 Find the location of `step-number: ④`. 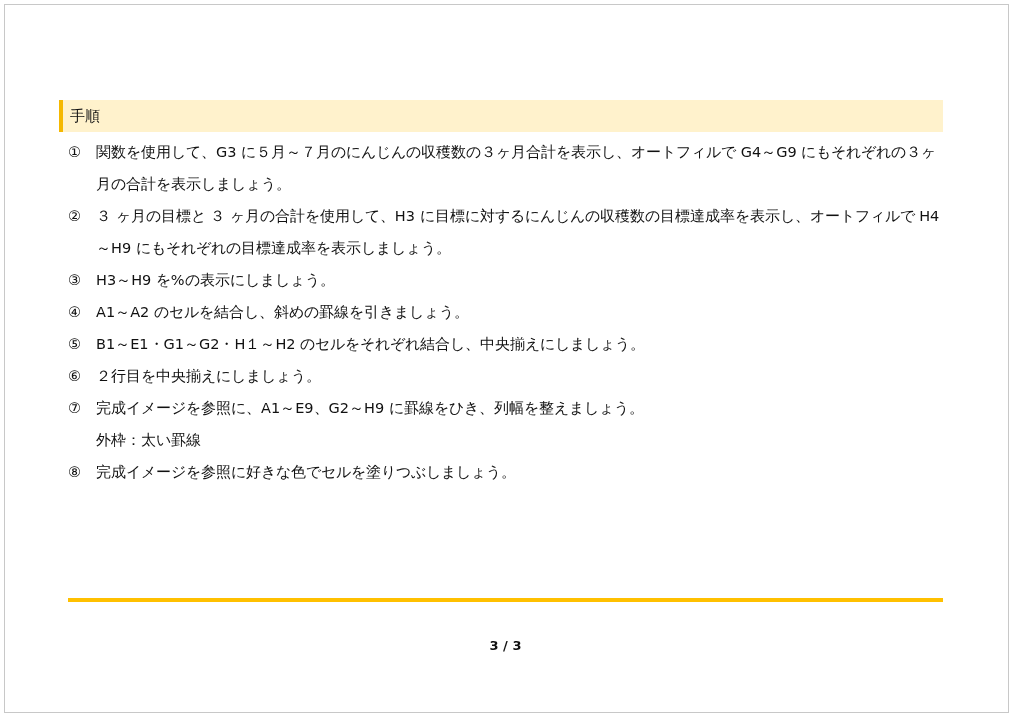

step-number: ④ is located at coordinates (75, 312).